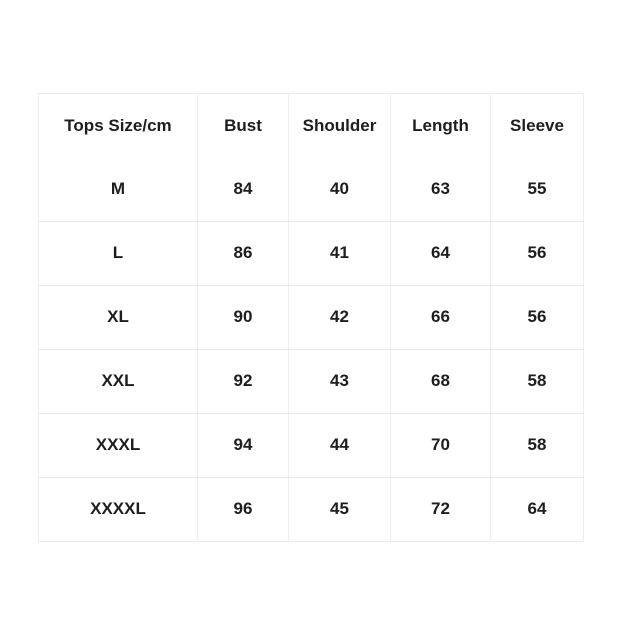 The height and width of the screenshot is (630, 630). I want to click on cell-bust: 86, so click(243, 253).